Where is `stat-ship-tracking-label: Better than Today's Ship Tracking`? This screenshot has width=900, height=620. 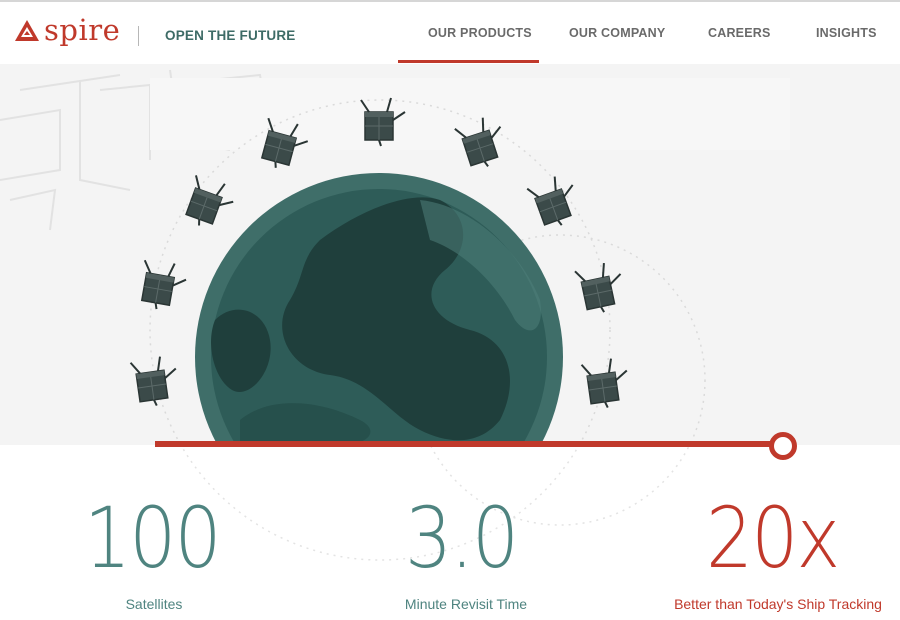 stat-ship-tracking-label: Better than Today's Ship Tracking is located at coordinates (778, 604).